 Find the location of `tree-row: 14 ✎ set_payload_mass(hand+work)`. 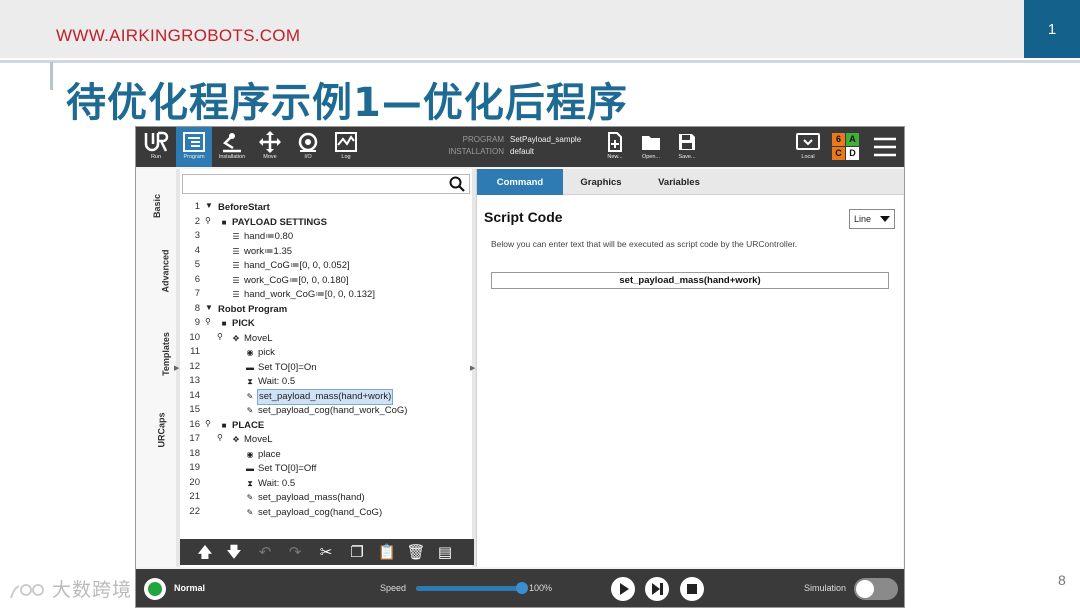

tree-row: 14 ✎ set_payload_mass(hand+work) is located at coordinates (327, 396).